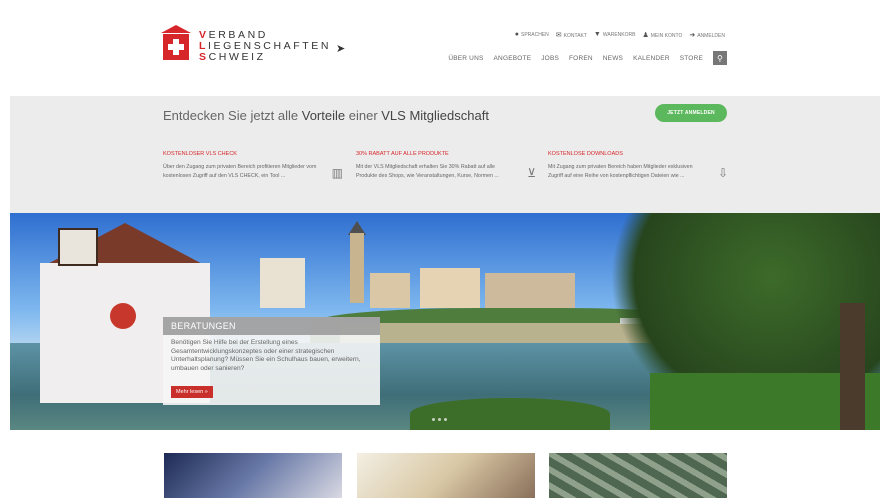 The image size is (880, 498). I want to click on nav-angebote: ANGEBOTE, so click(513, 58).